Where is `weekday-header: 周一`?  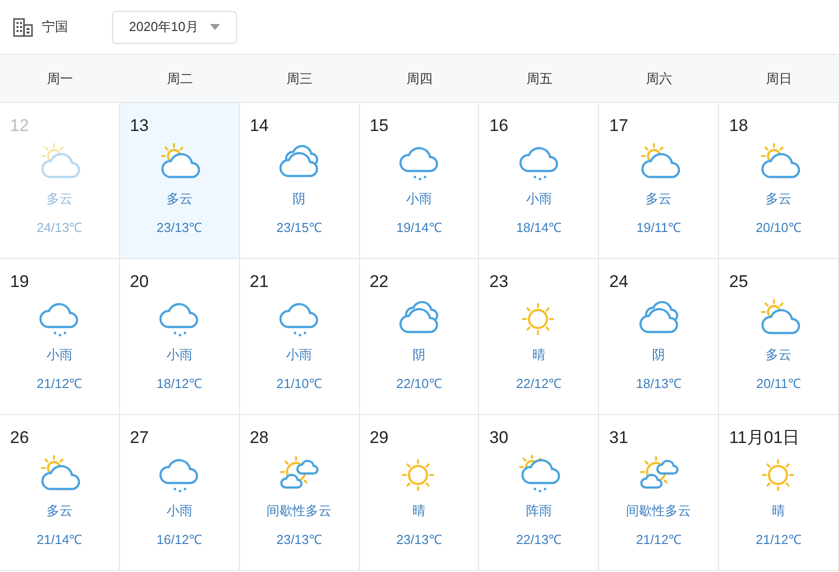 weekday-header: 周一 is located at coordinates (59, 79).